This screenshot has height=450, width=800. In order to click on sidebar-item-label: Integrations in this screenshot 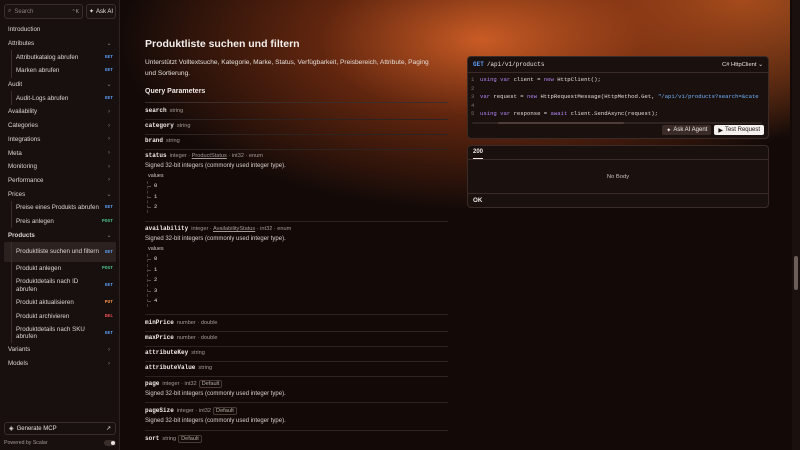, I will do `click(24, 139)`.